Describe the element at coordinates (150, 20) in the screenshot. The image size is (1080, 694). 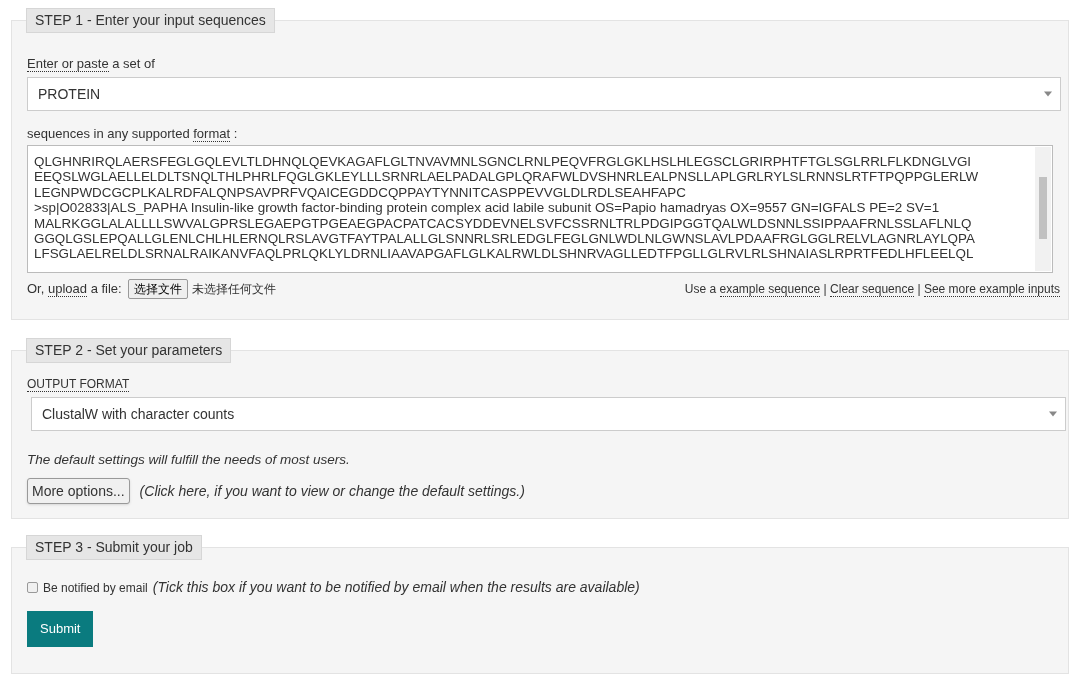
I see `section-legend: STEP 1 - Enter your input sequences` at that location.